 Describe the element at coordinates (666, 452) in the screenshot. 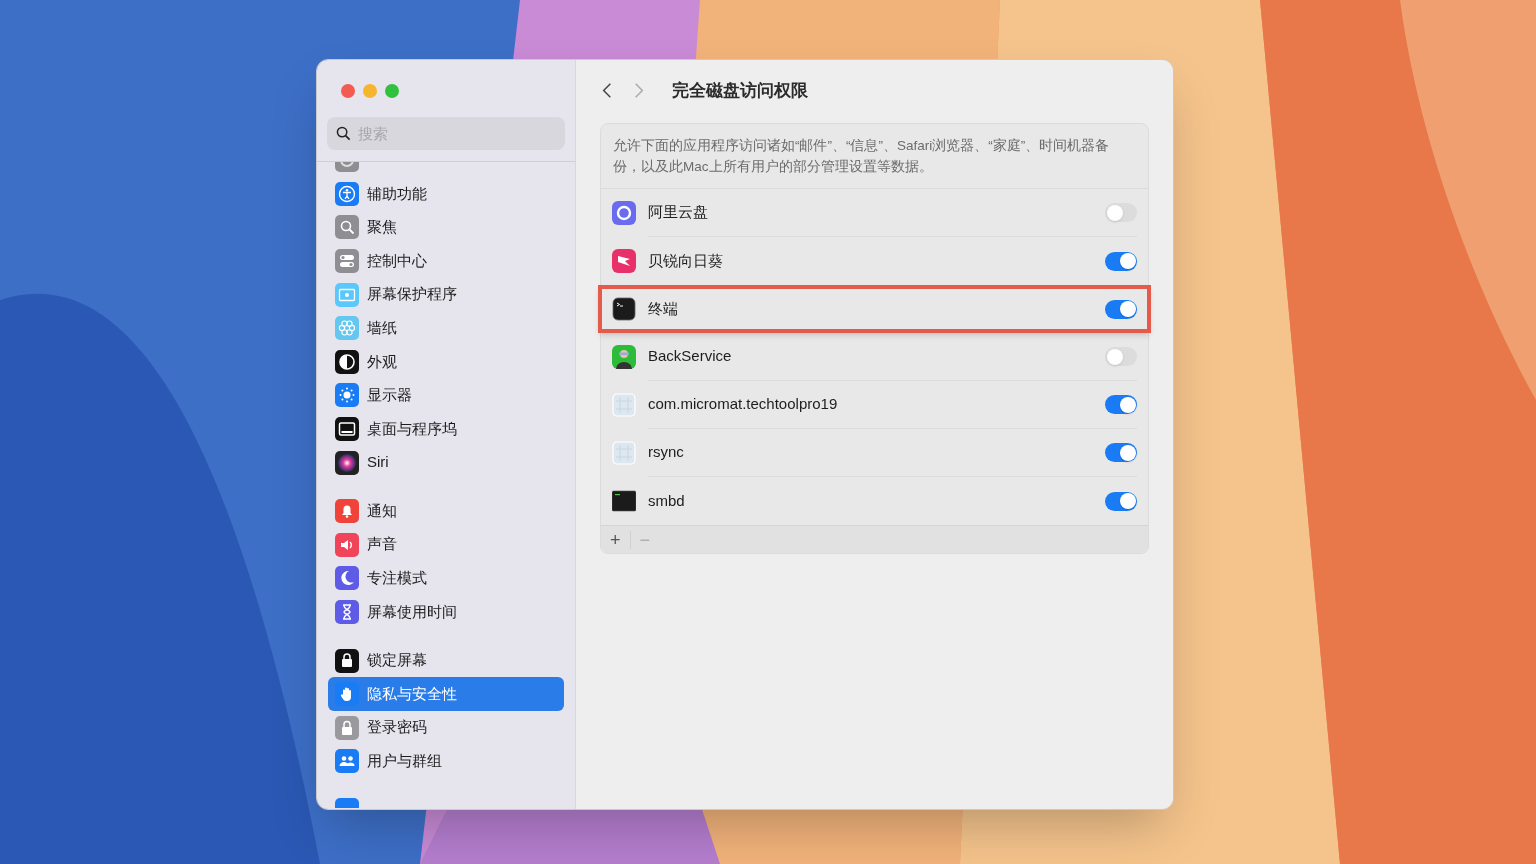

I see `app-name: rsync` at that location.